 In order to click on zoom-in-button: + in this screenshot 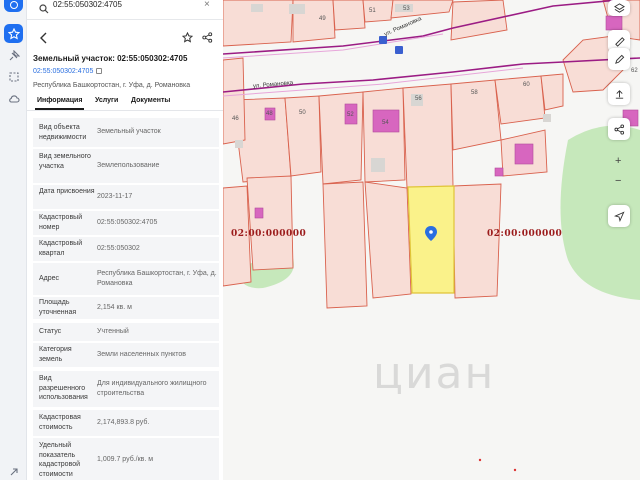, I will do `click(618, 161)`.